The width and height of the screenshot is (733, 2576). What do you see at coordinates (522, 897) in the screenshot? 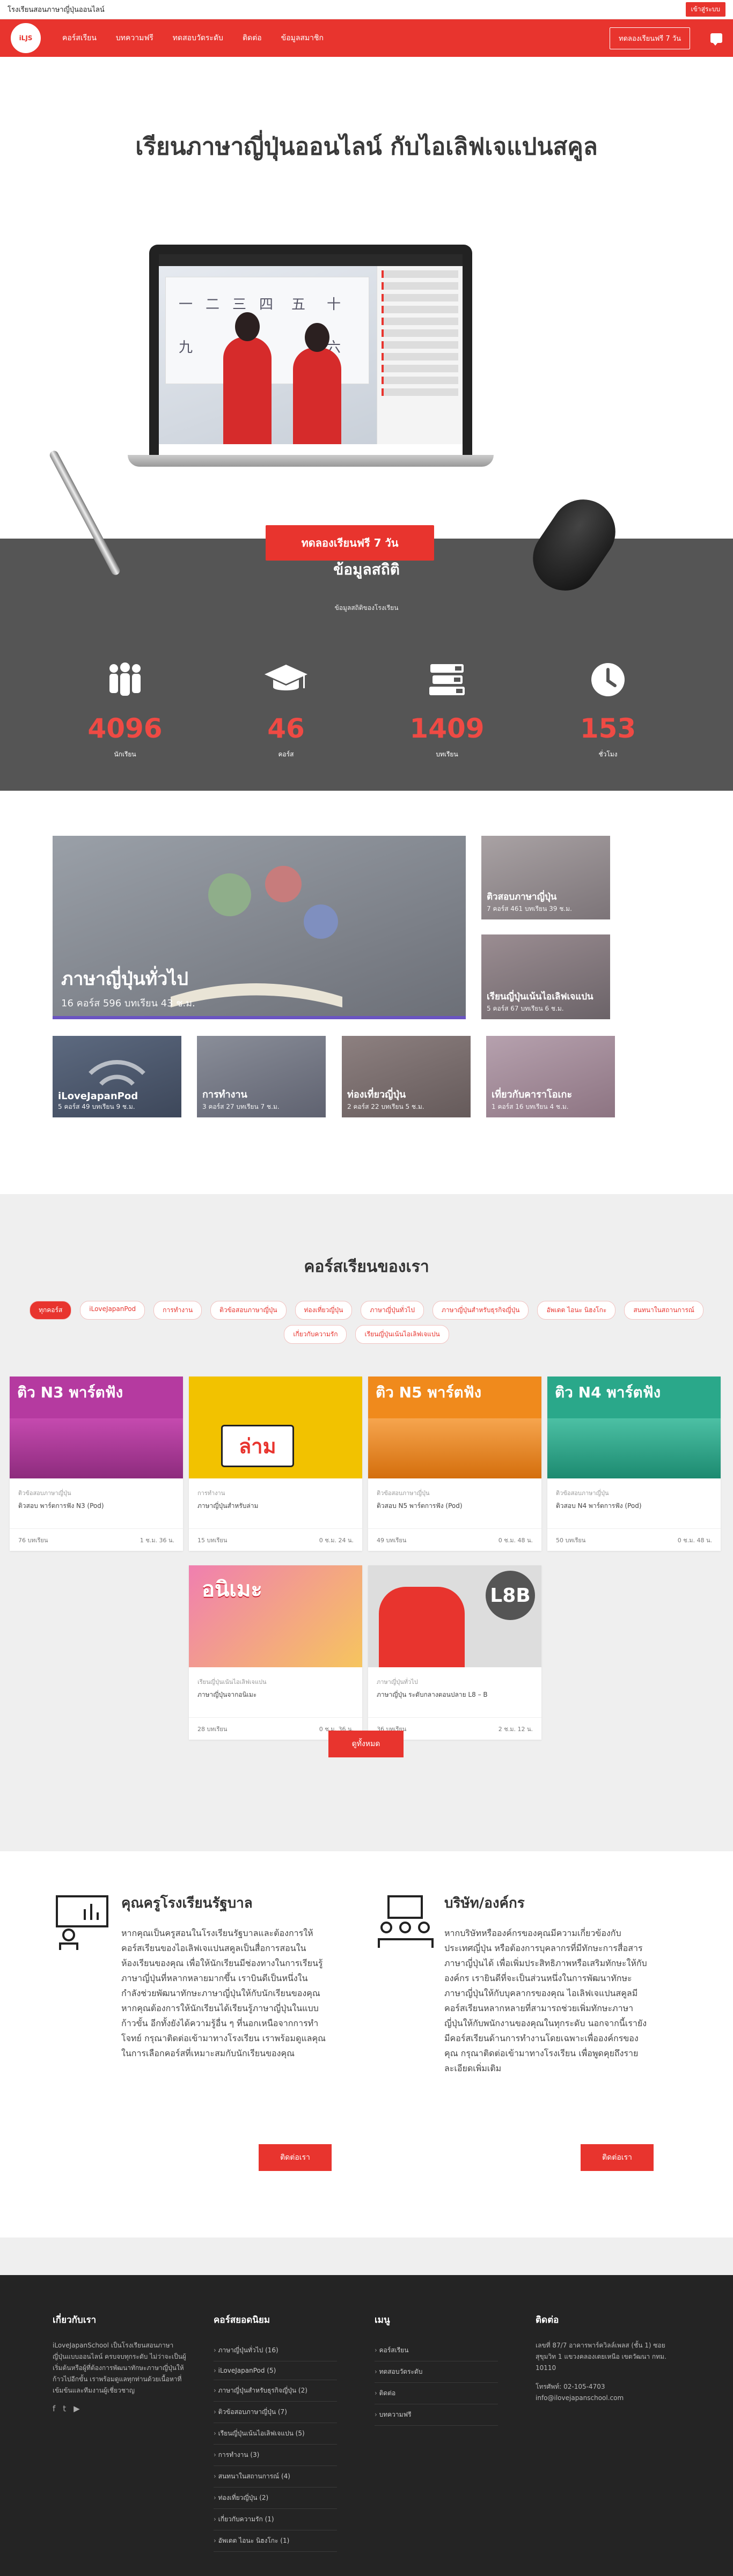
I see `tile-title: ติวสอบภาษาญี่ปุ่น` at bounding box center [522, 897].